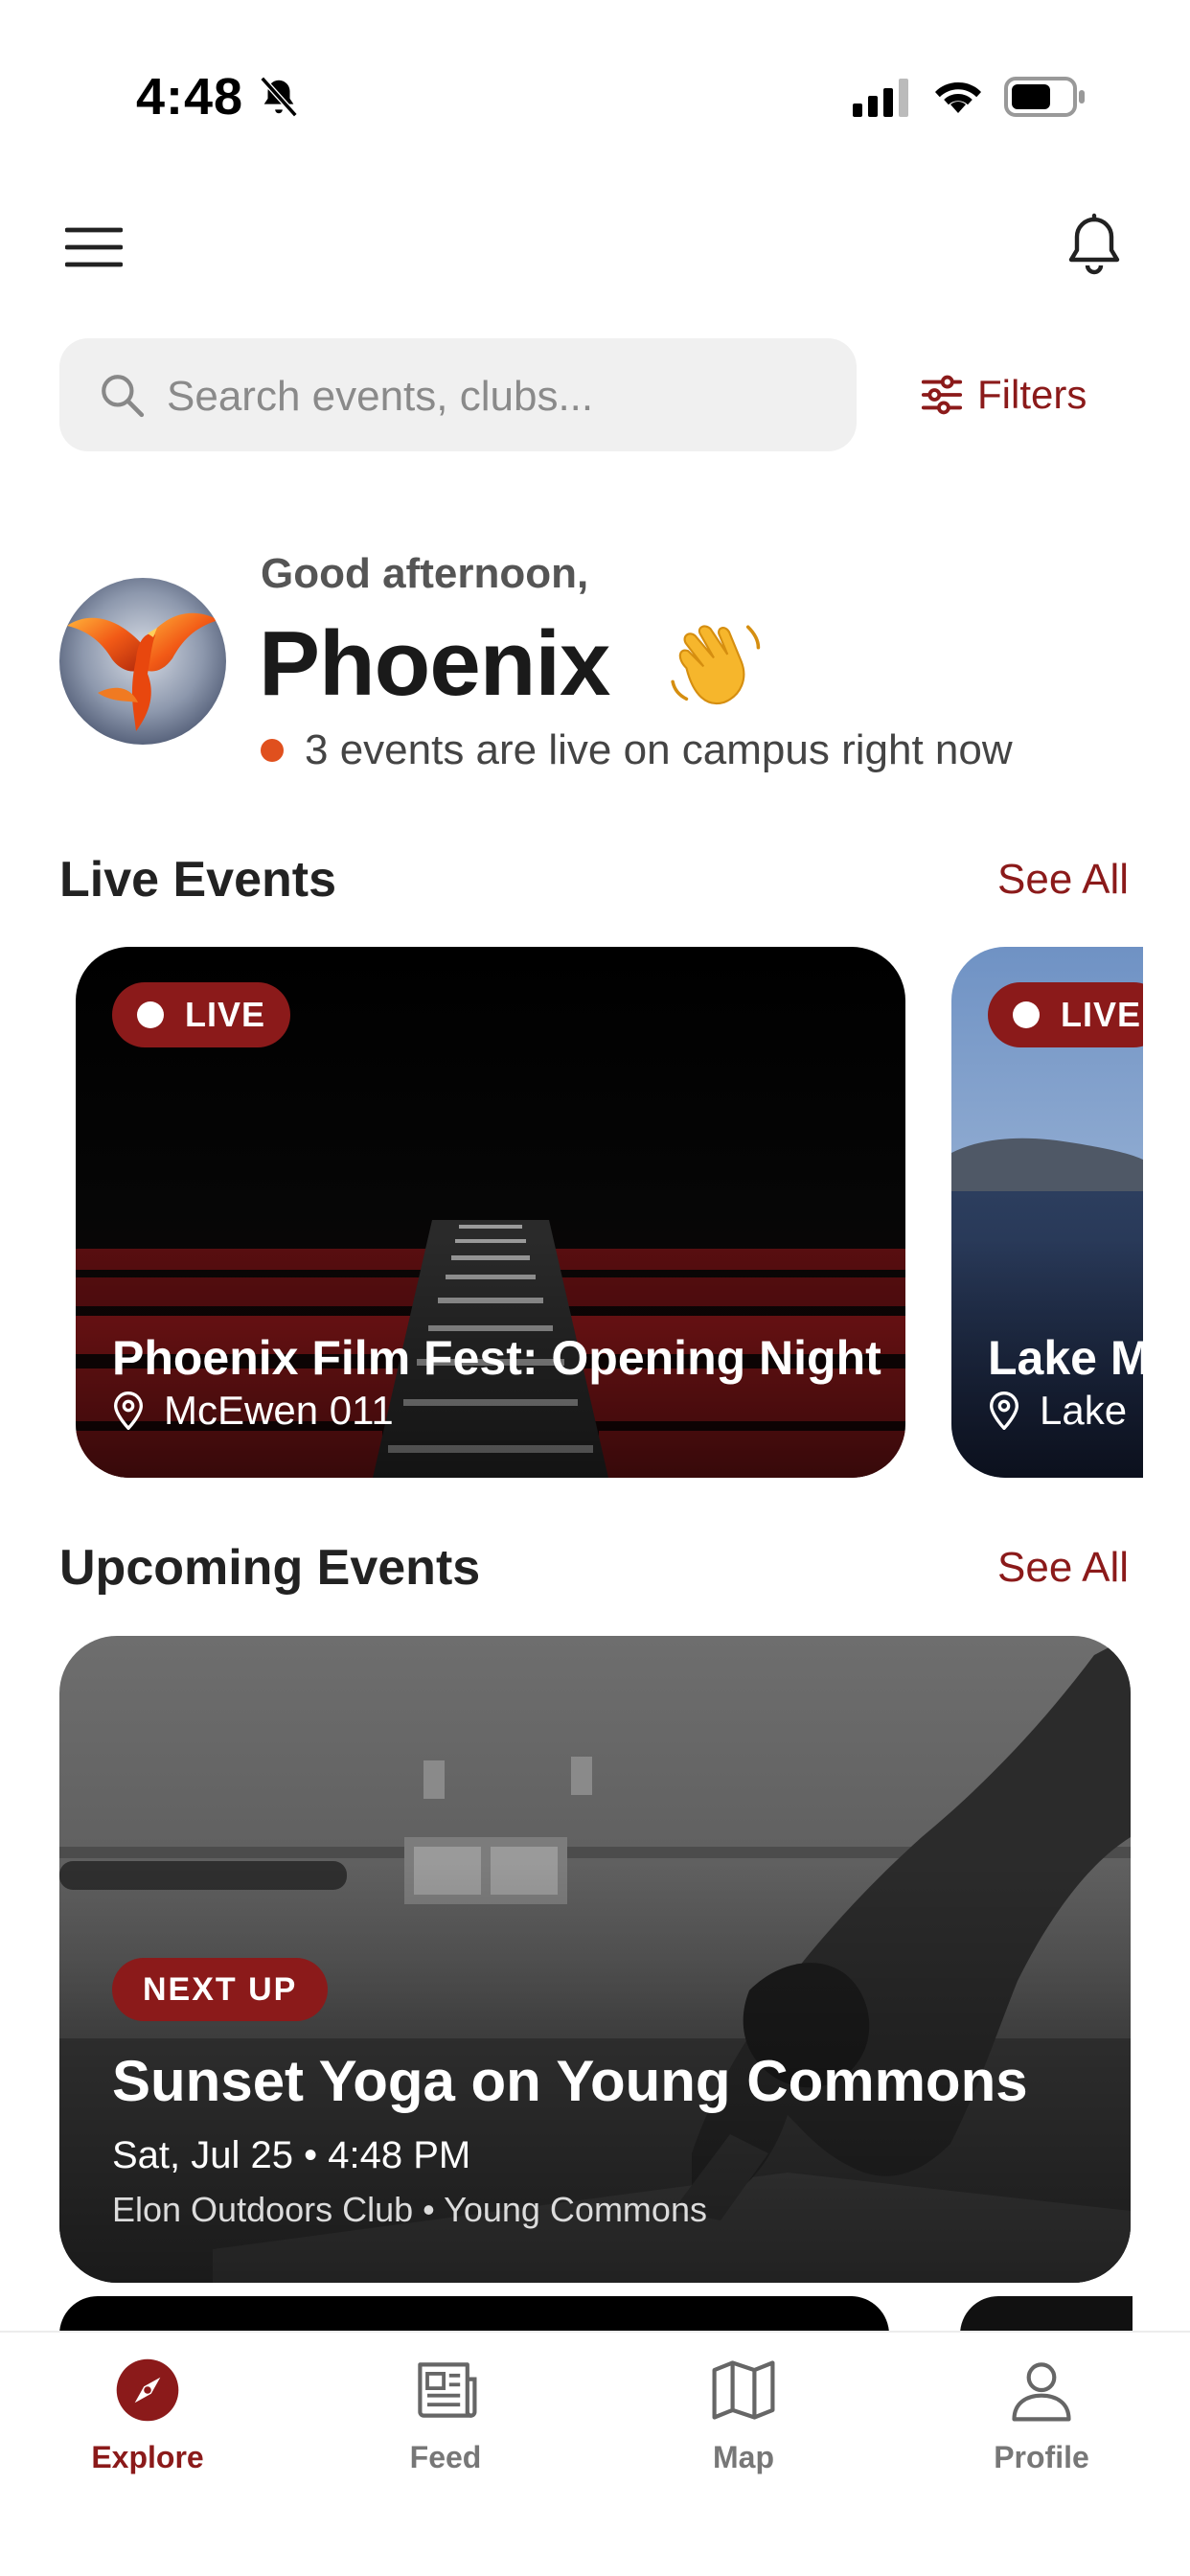 The height and width of the screenshot is (2576, 1190). I want to click on sliders-icon, so click(942, 395).